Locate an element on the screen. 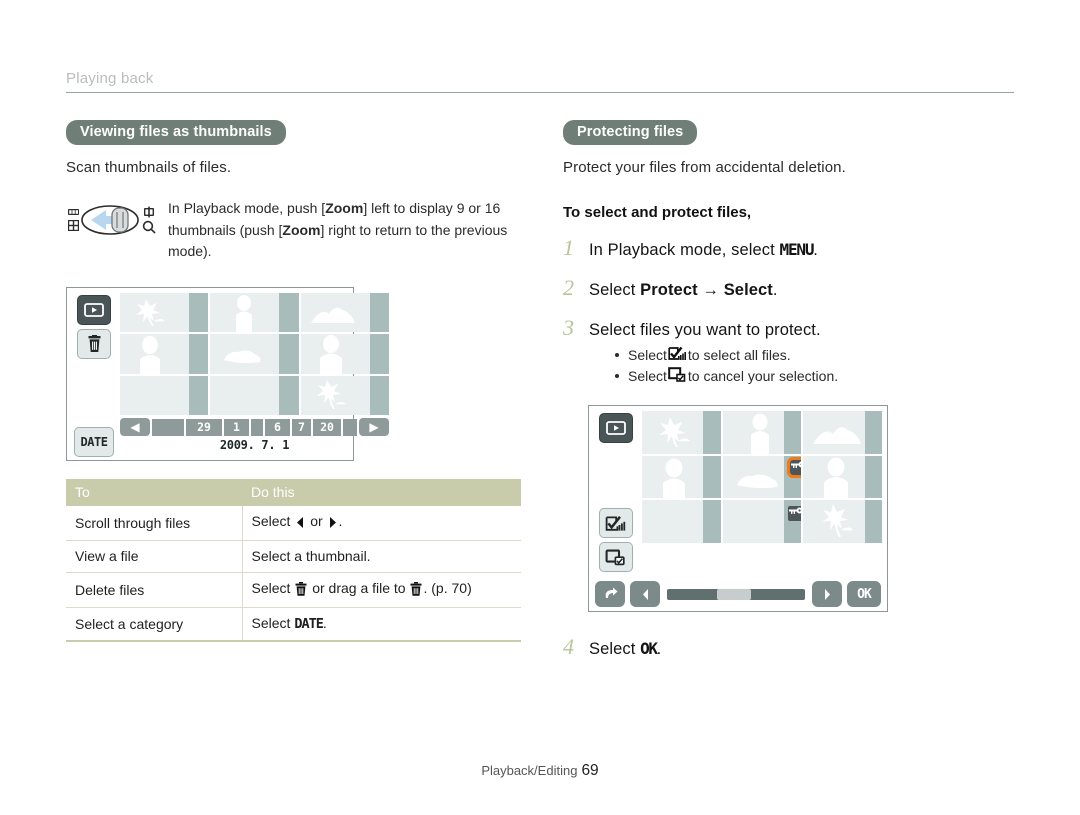 The height and width of the screenshot is (815, 1080). table-cell-to: Select a category is located at coordinates (154, 625).